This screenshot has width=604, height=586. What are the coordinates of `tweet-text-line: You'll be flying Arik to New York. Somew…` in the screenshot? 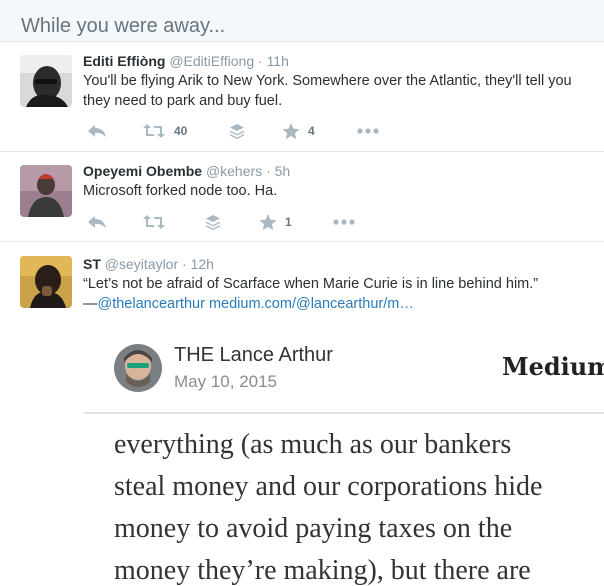 It's located at (327, 81).